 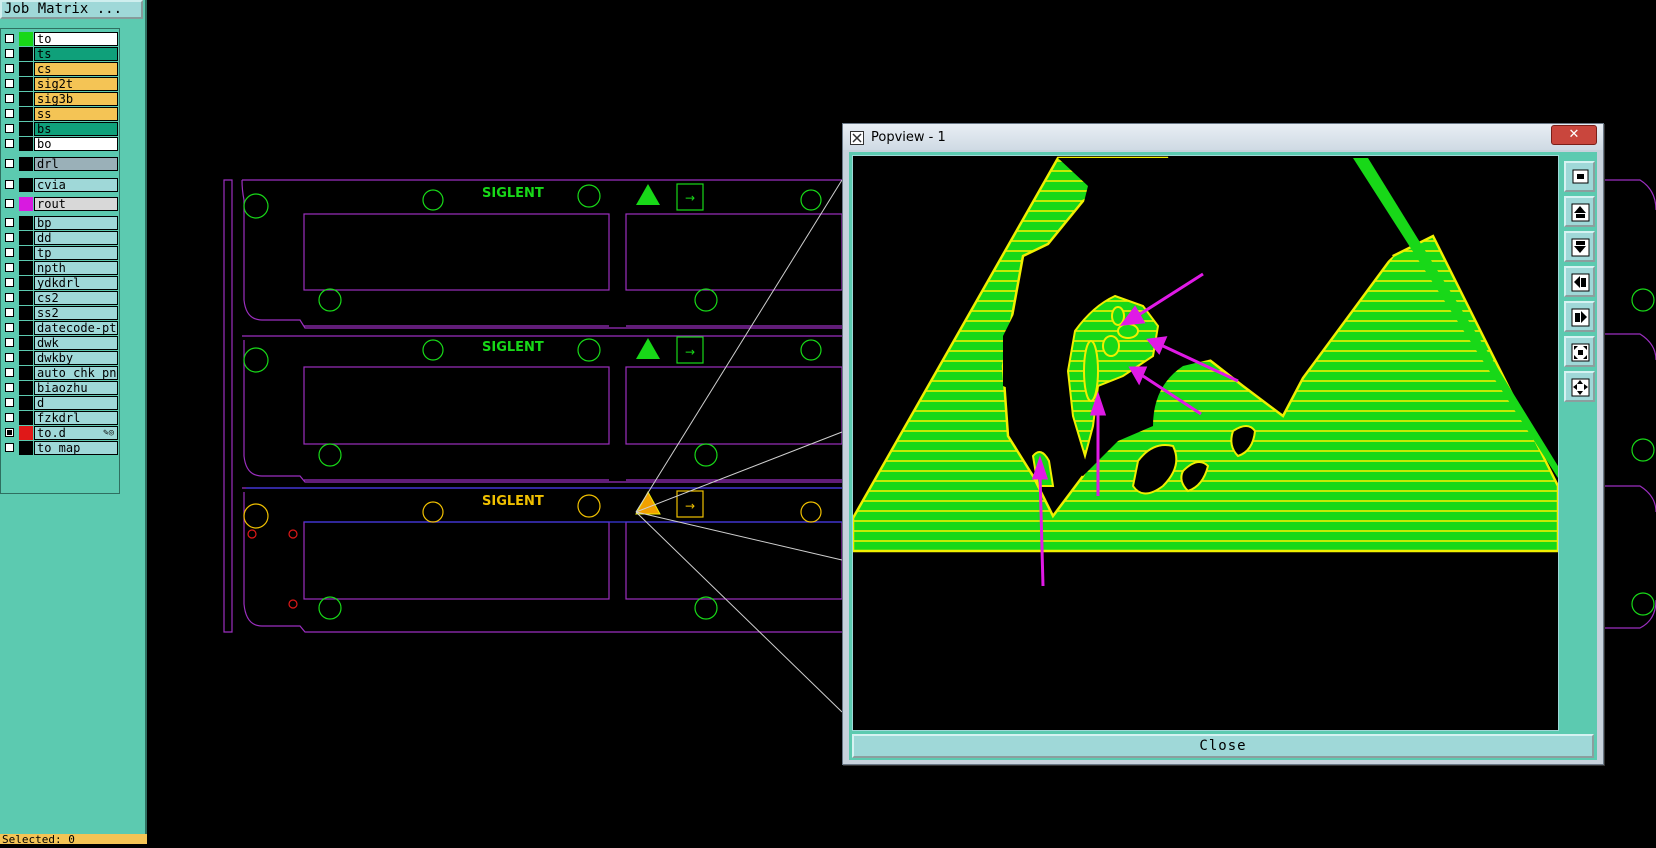 What do you see at coordinates (76, 298) in the screenshot?
I see `layer-name: cs2` at bounding box center [76, 298].